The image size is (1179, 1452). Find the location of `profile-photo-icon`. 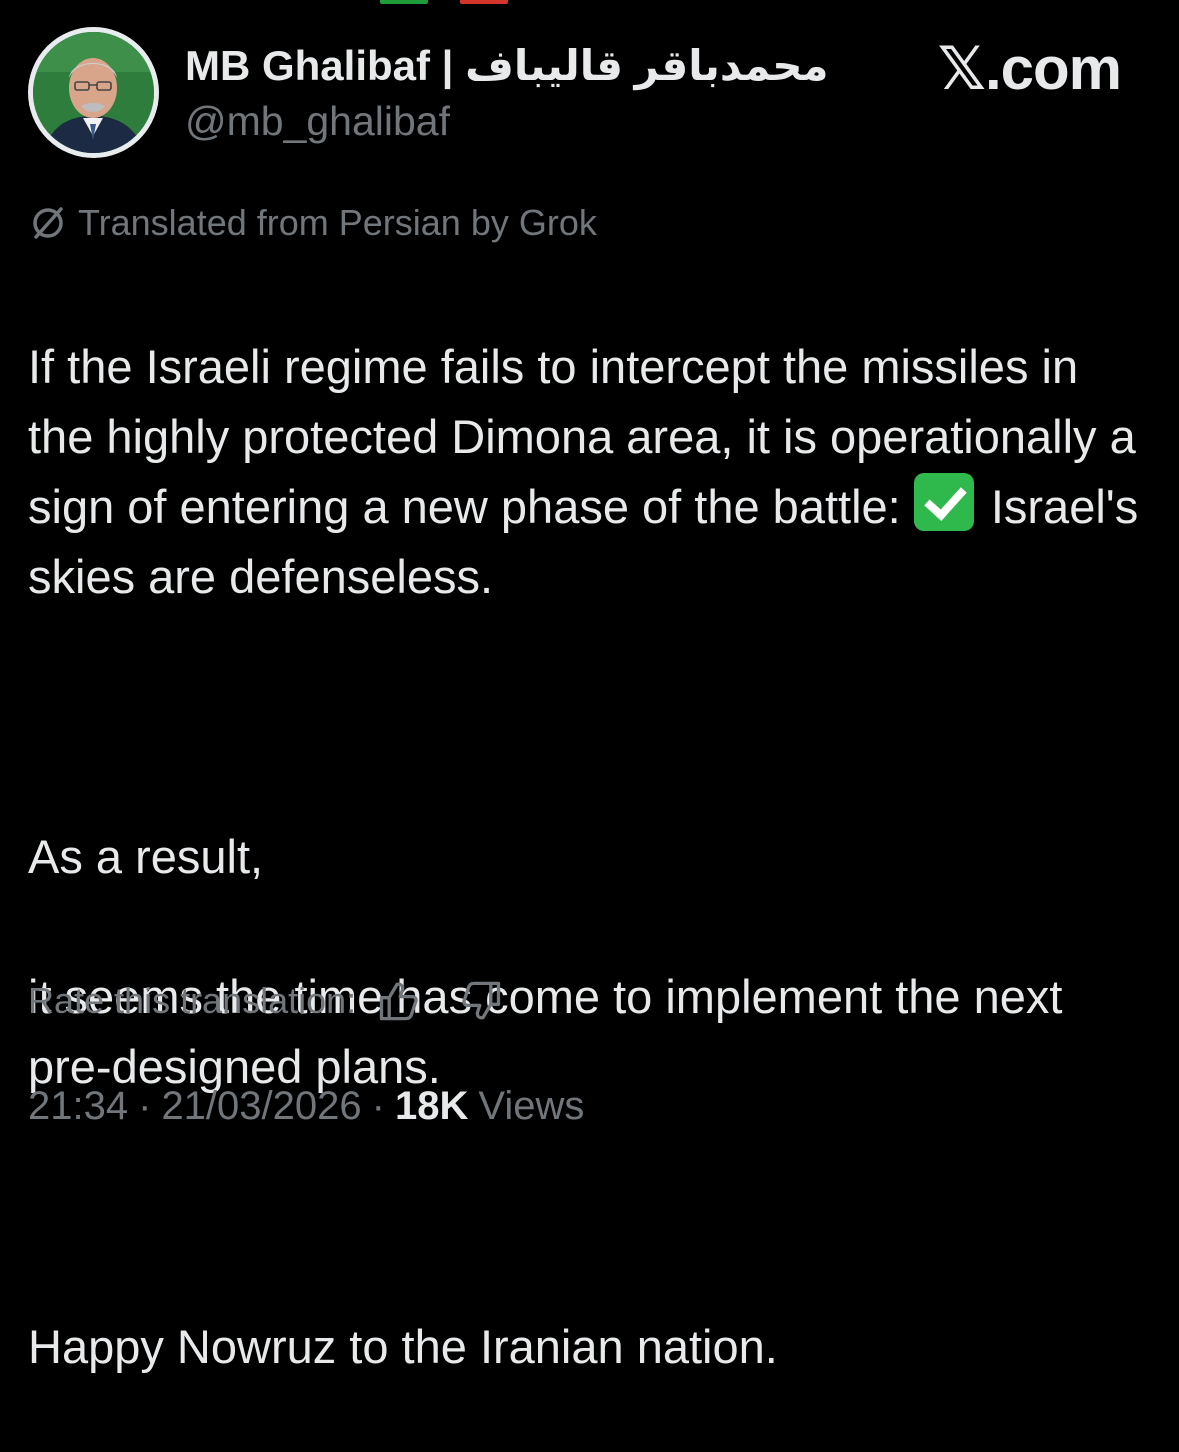

profile-photo-icon is located at coordinates (93, 92).